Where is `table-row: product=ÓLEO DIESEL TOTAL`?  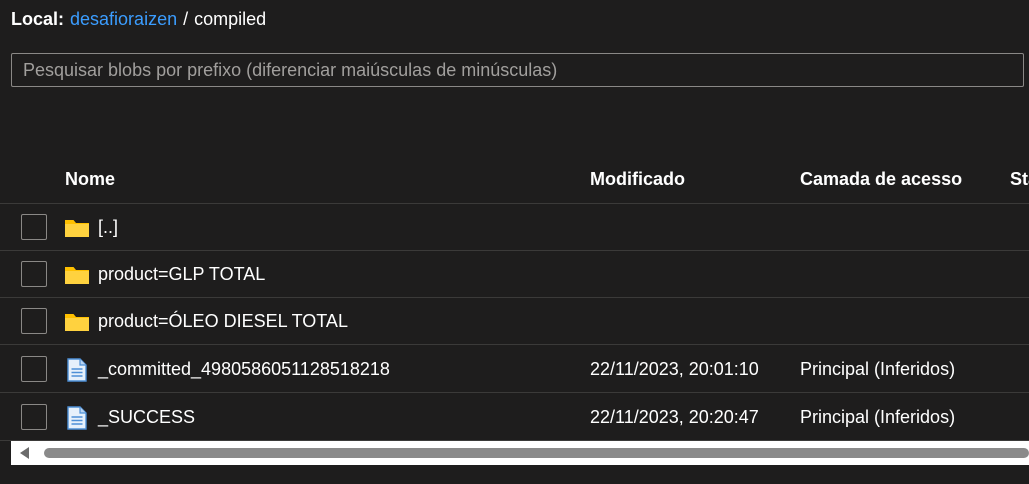 table-row: product=ÓLEO DIESEL TOTAL is located at coordinates (514, 321).